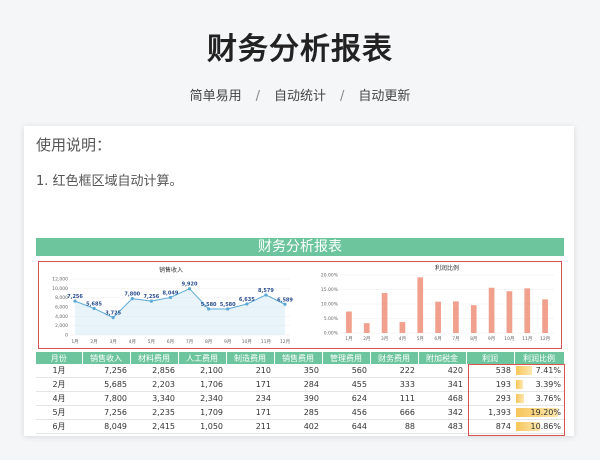 Image resolution: width=600 pixels, height=460 pixels. Describe the element at coordinates (250, 371) in the screenshot. I see `value-cell: 210` at that location.